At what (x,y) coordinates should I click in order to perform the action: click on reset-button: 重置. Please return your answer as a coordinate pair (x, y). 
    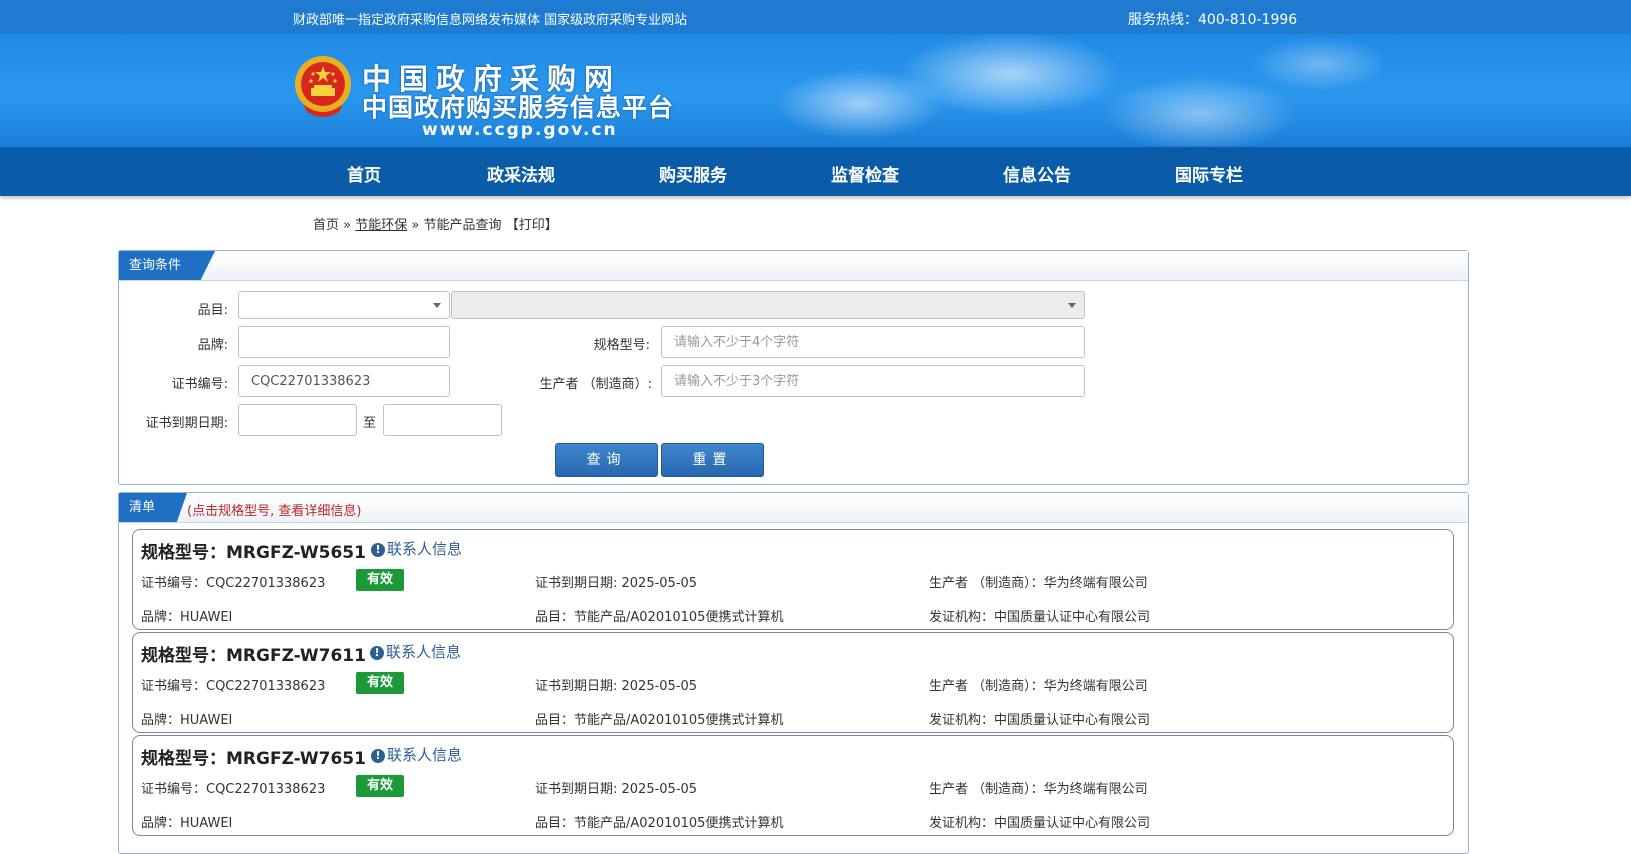
    Looking at the image, I should click on (712, 460).